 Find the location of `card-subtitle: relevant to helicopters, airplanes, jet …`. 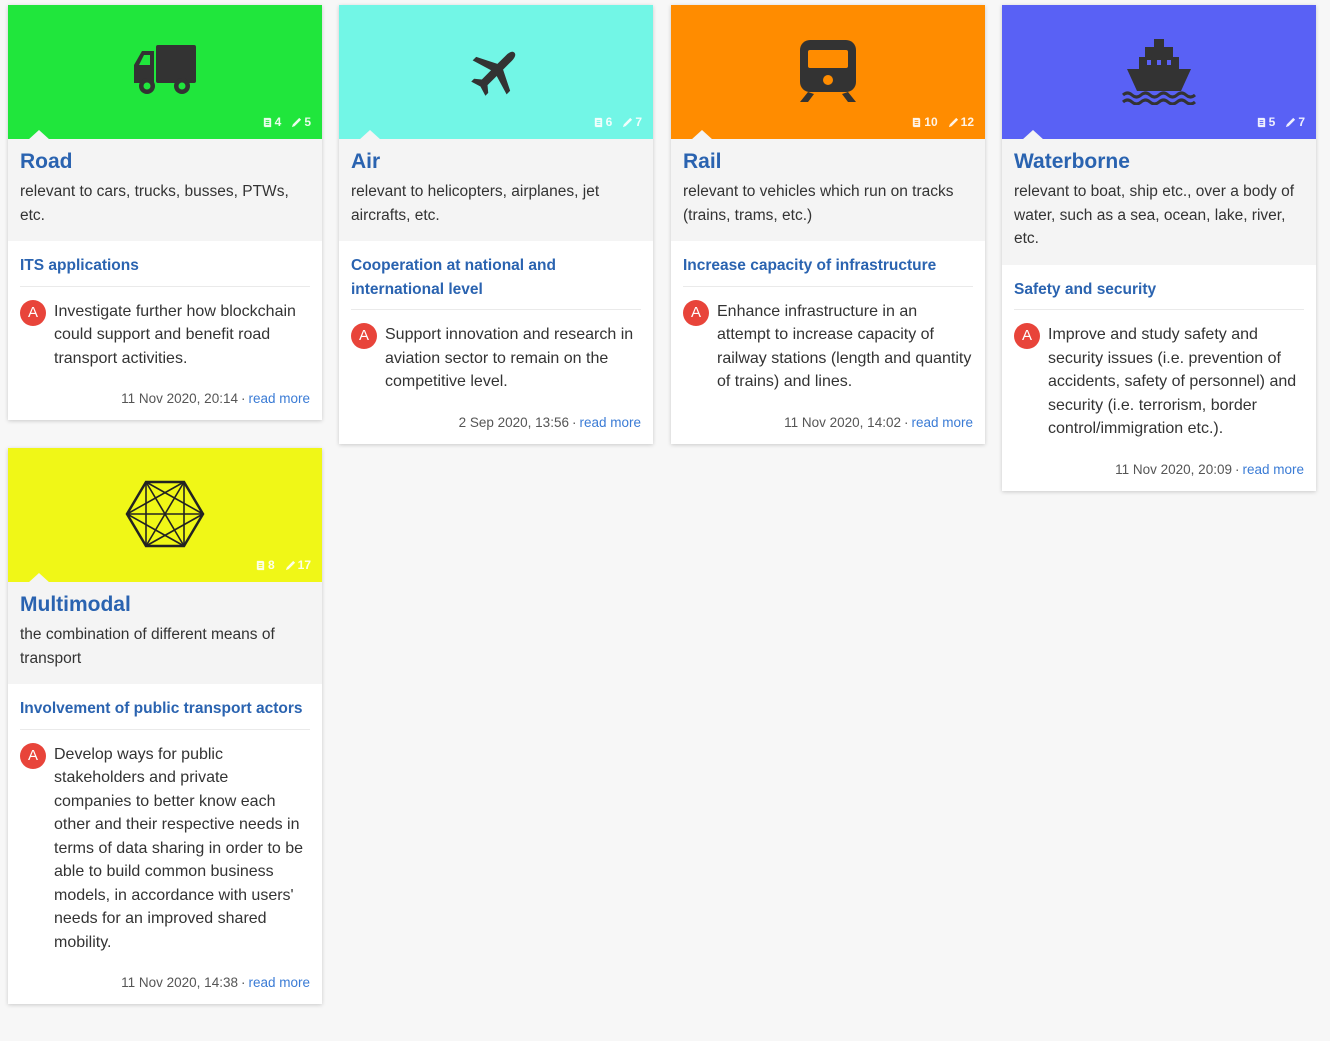

card-subtitle: relevant to helicopters, airplanes, jet … is located at coordinates (475, 203).